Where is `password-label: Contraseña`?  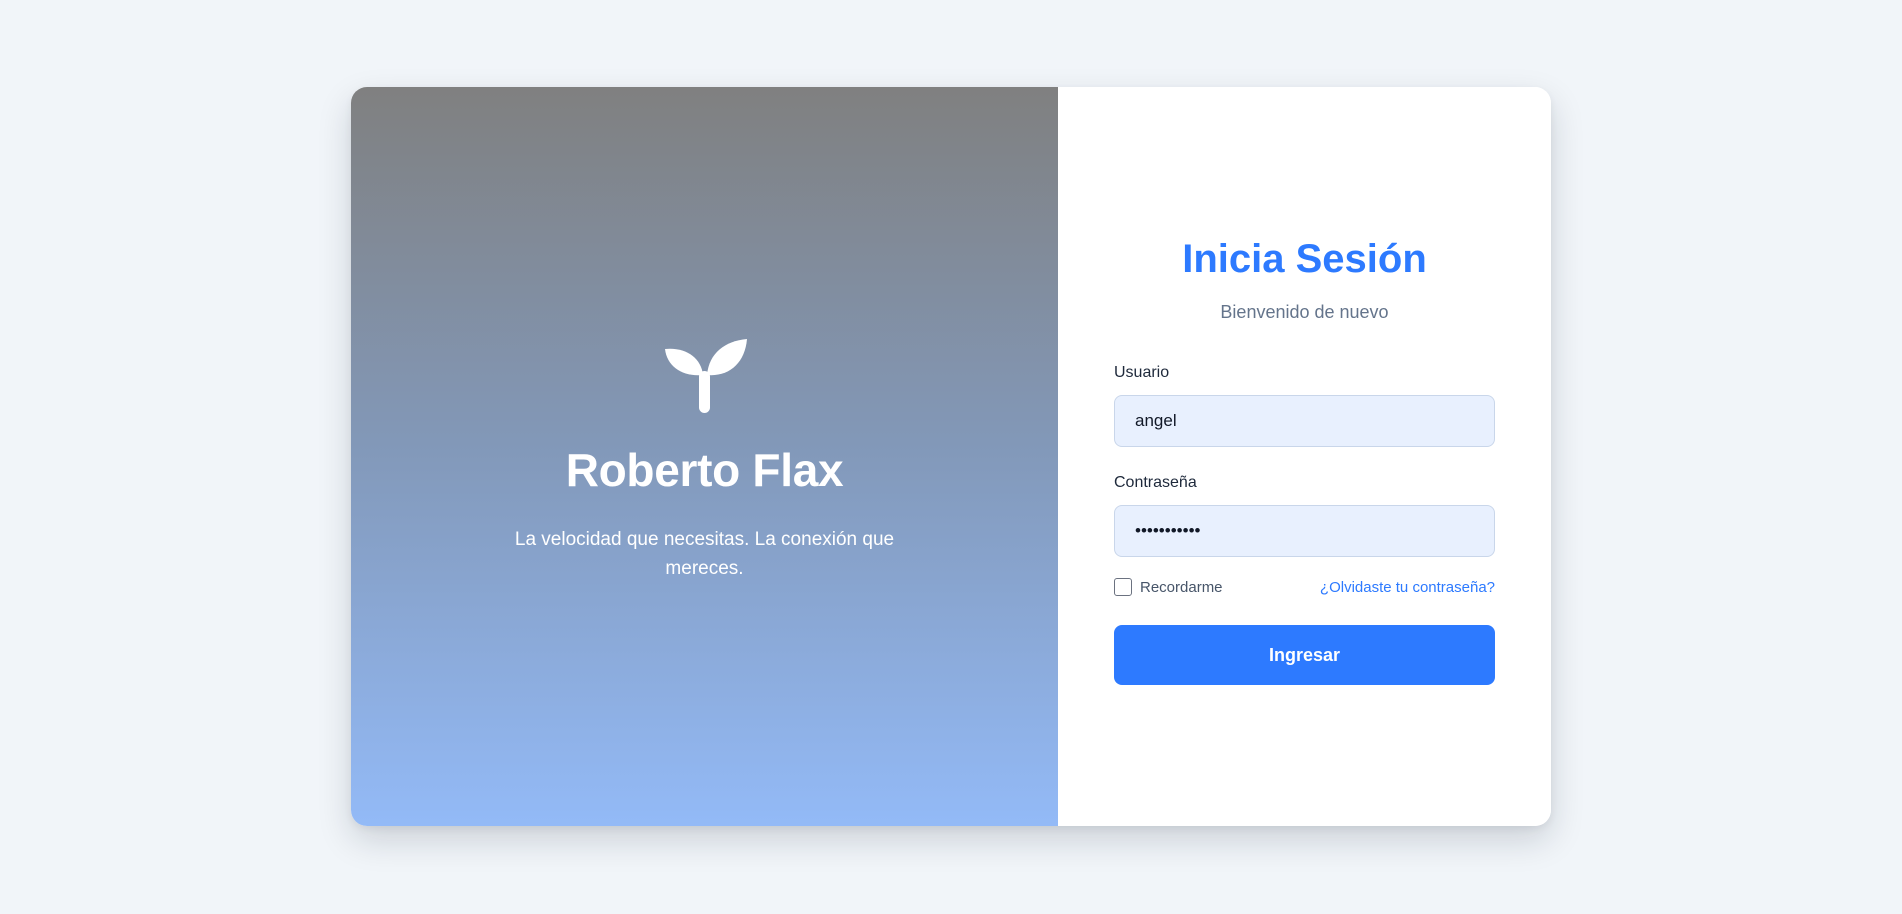 password-label: Contraseña is located at coordinates (1155, 482).